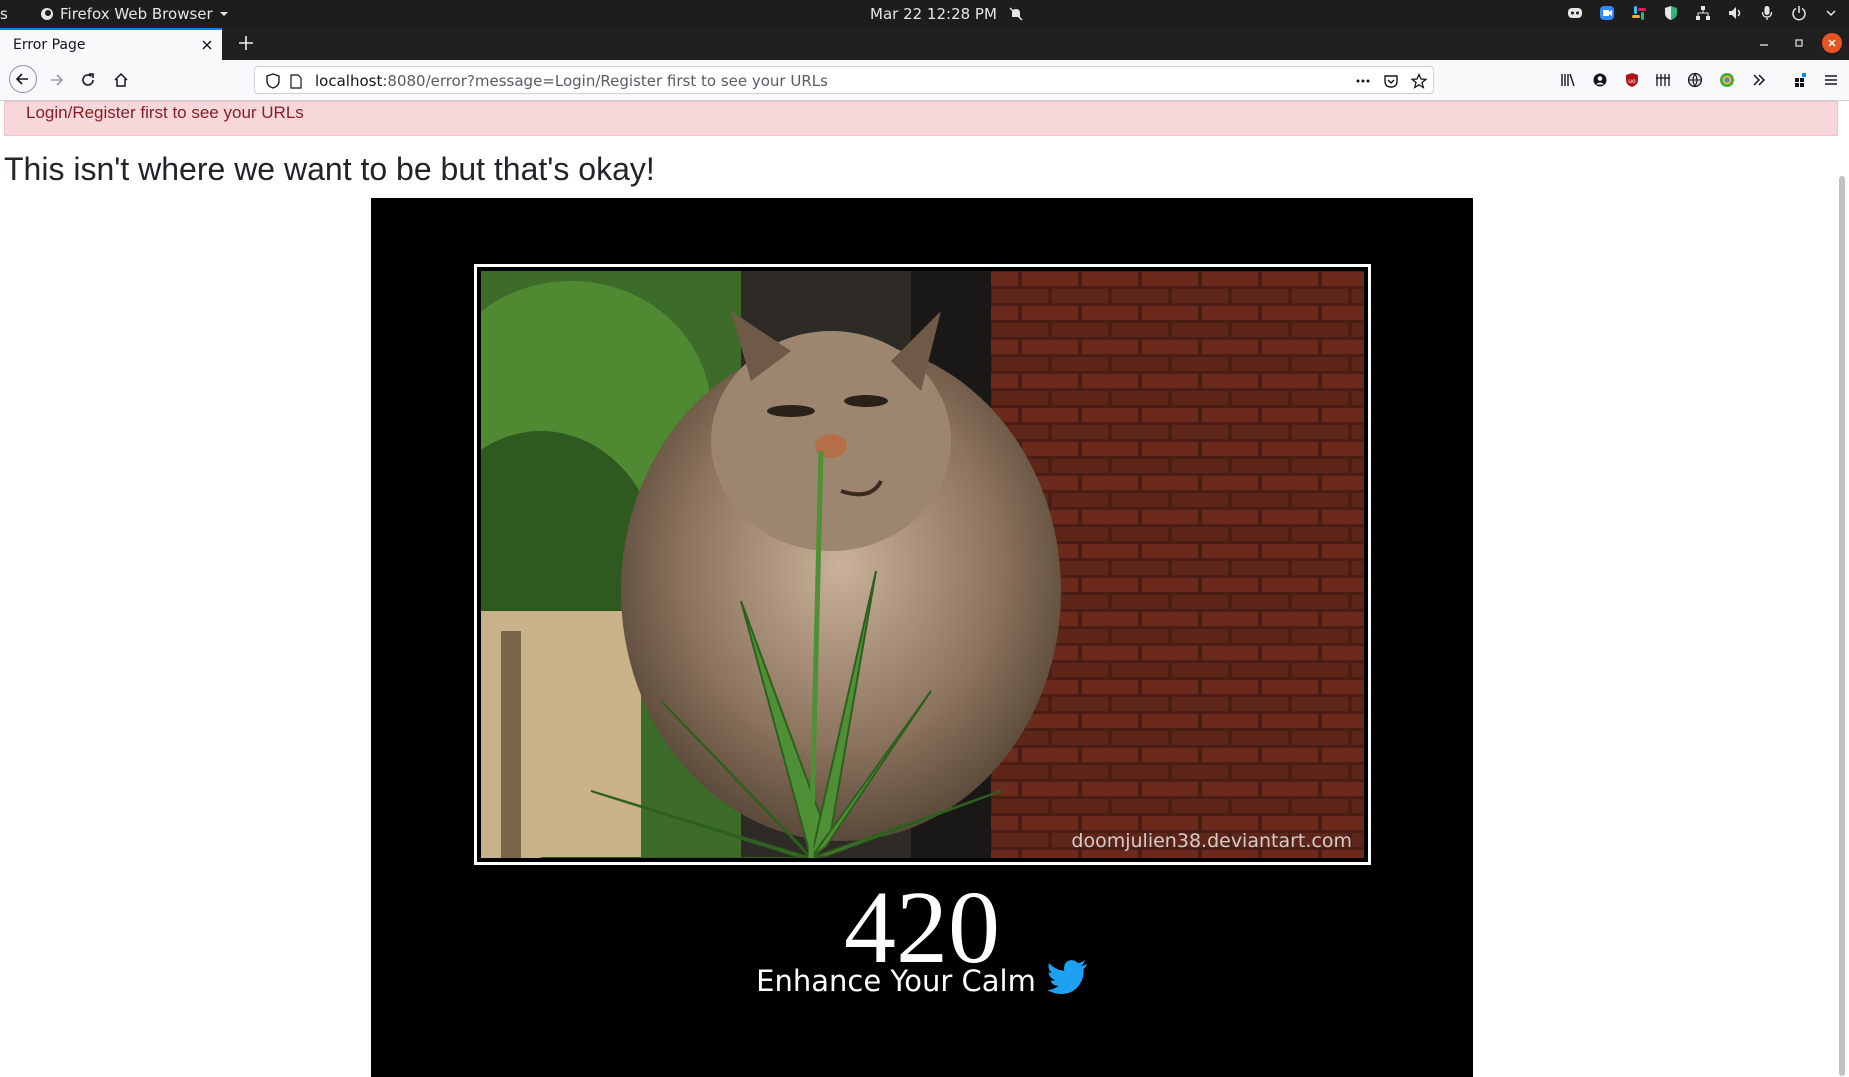  Describe the element at coordinates (1067, 980) in the screenshot. I see `twitter-bird-icon` at that location.